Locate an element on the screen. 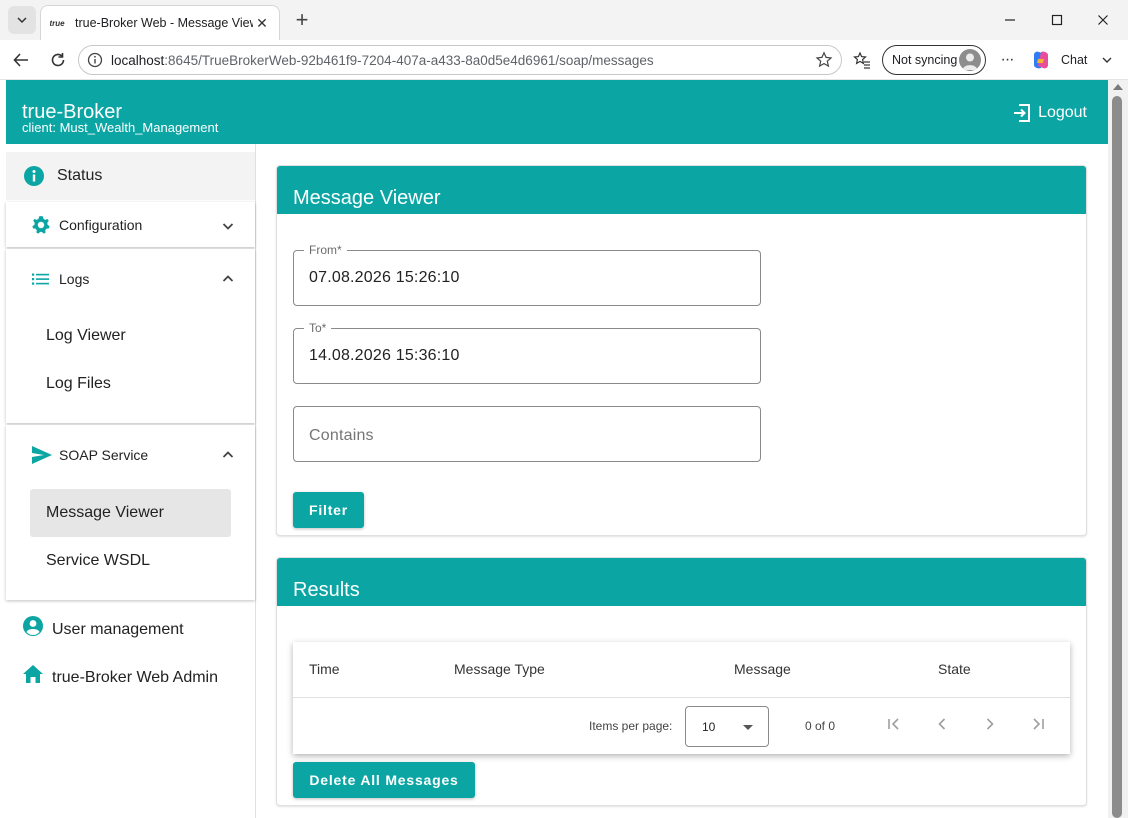  to-label: To* is located at coordinates (318, 328).